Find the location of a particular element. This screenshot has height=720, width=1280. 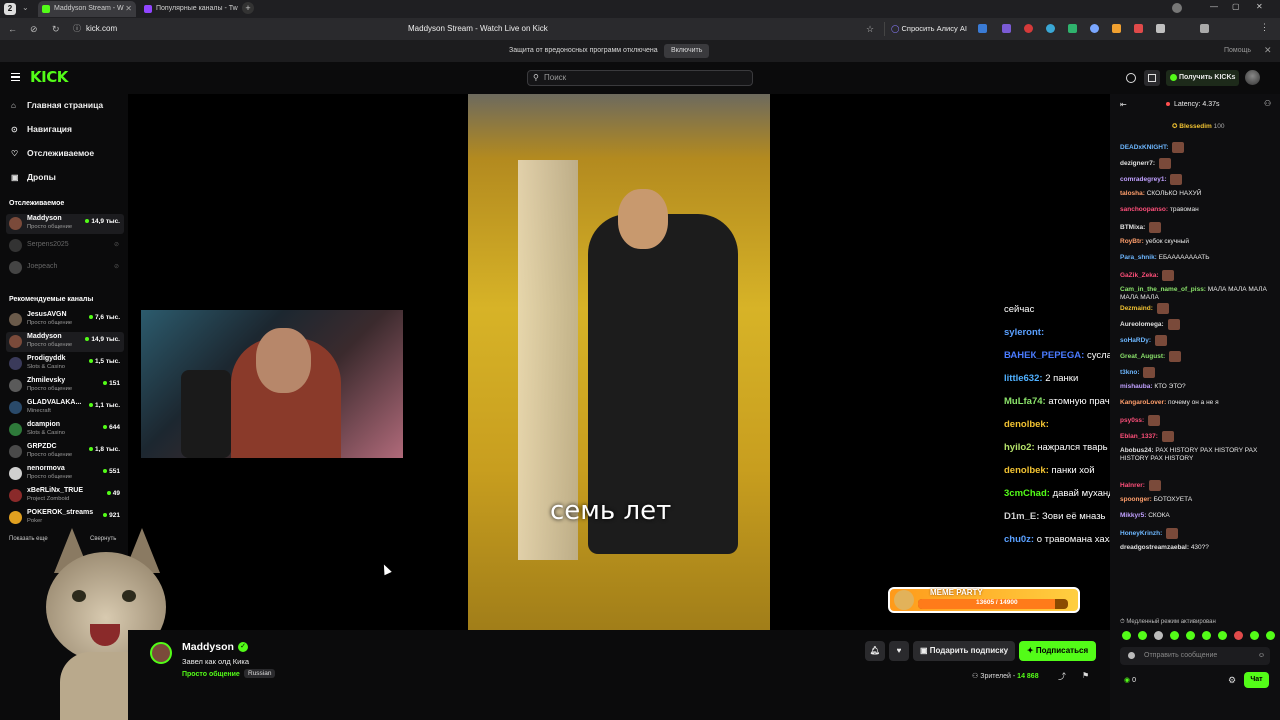

chat-username: Mikkyr5: is located at coordinates (1133, 515).